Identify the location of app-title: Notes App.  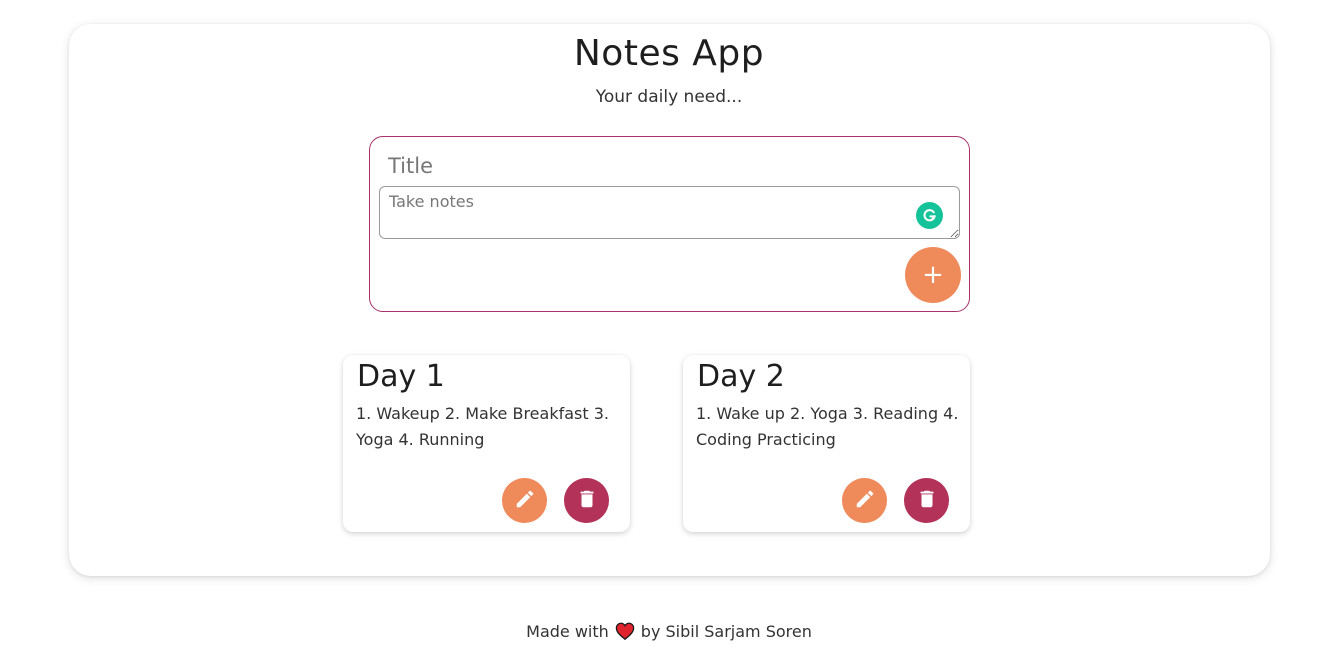
(669, 53).